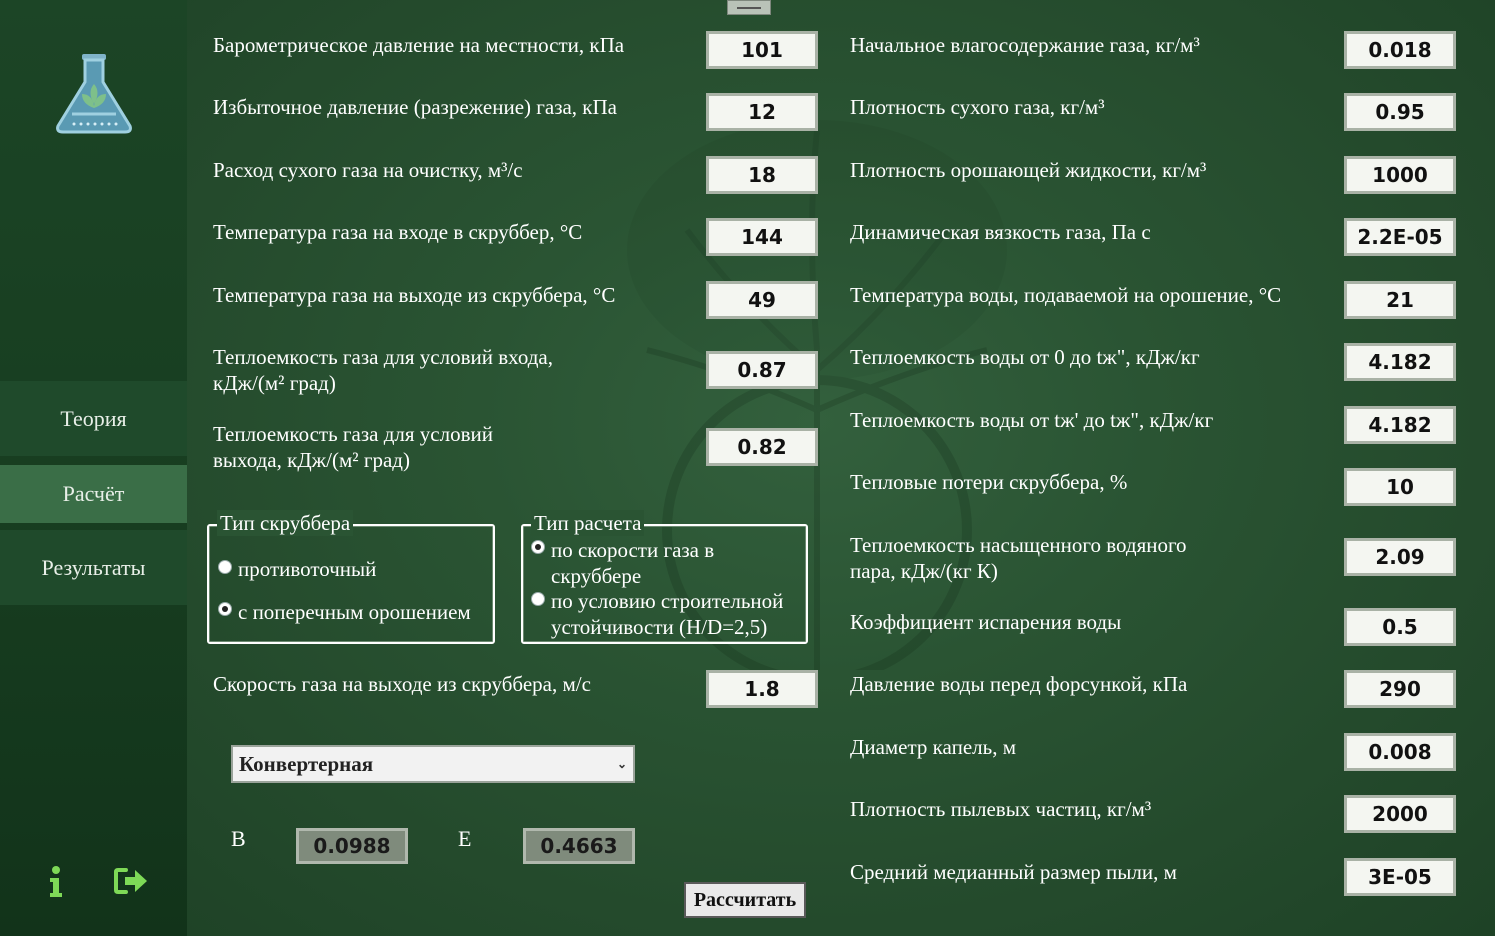  Describe the element at coordinates (238, 838) in the screenshot. I see `b-label: B` at that location.